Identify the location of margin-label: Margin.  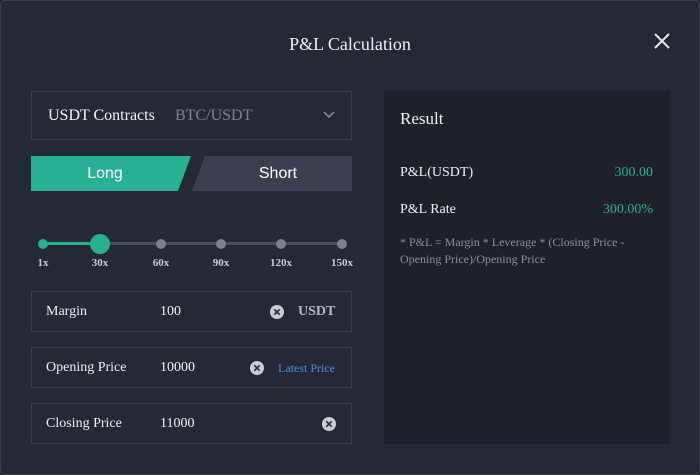
(66, 311).